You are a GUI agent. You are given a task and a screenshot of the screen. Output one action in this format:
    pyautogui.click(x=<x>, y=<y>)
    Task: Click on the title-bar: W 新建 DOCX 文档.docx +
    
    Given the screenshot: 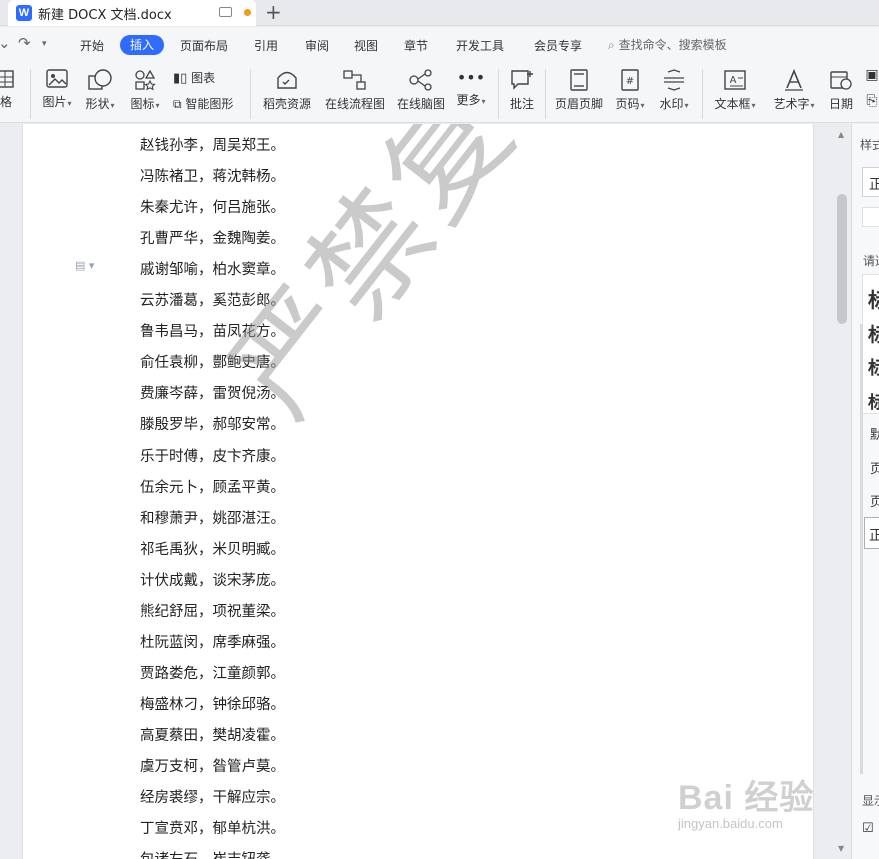 What is the action you would take?
    pyautogui.click(x=439, y=13)
    